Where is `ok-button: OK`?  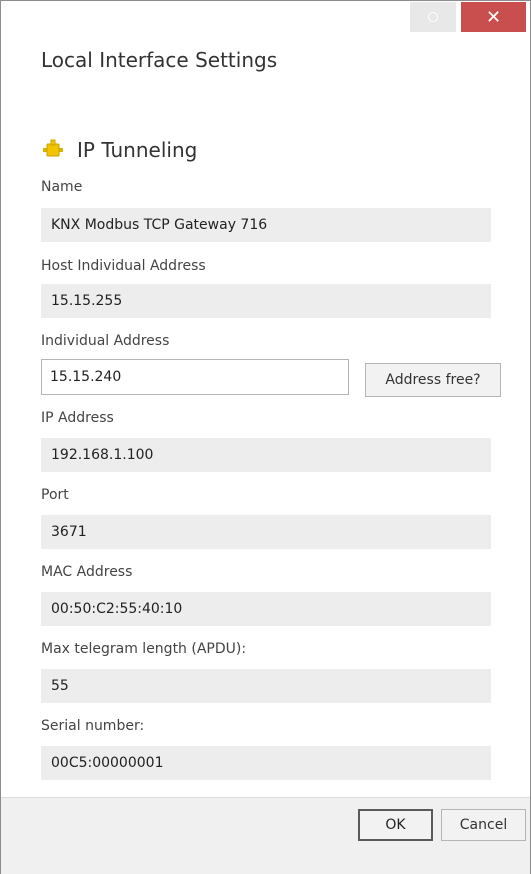
ok-button: OK is located at coordinates (395, 825).